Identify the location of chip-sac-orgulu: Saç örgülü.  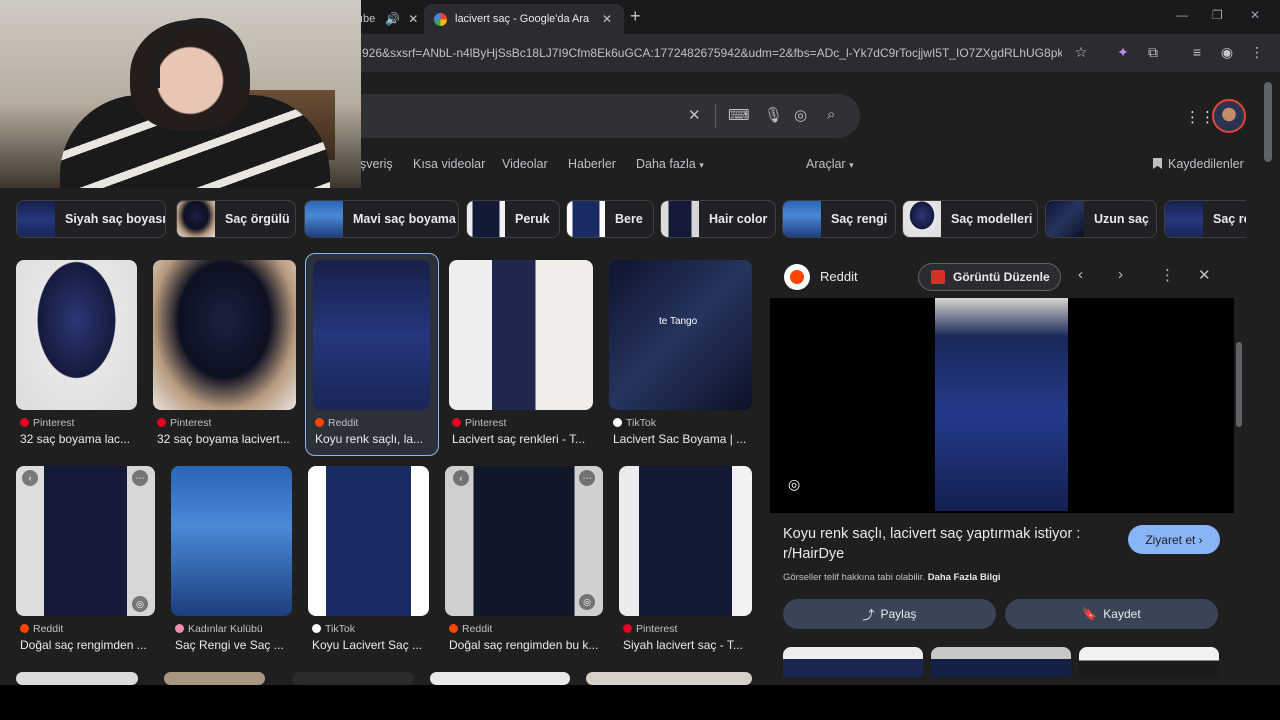
(236, 219).